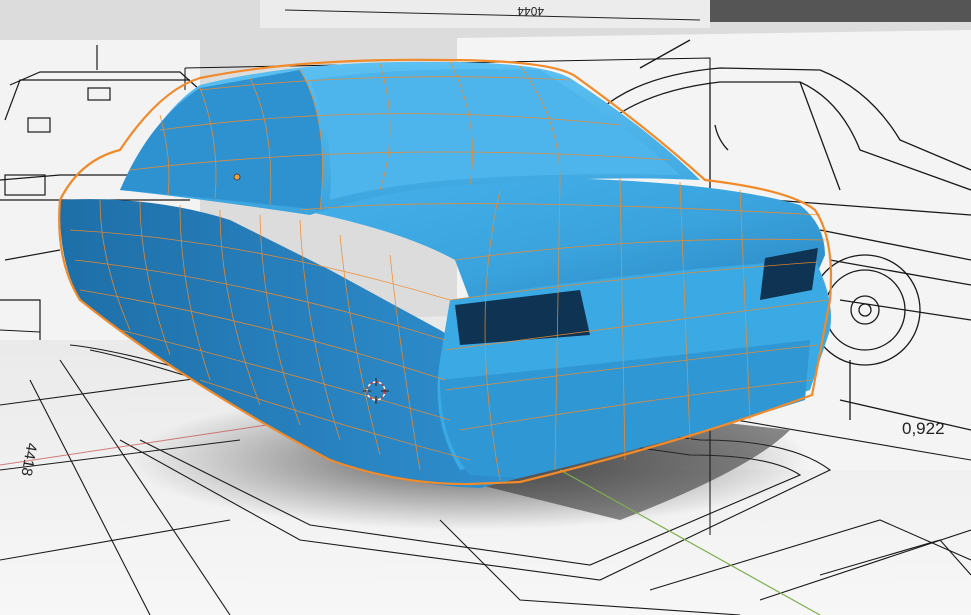 Image resolution: width=971 pixels, height=615 pixels. I want to click on object-origin-icon, so click(237, 177).